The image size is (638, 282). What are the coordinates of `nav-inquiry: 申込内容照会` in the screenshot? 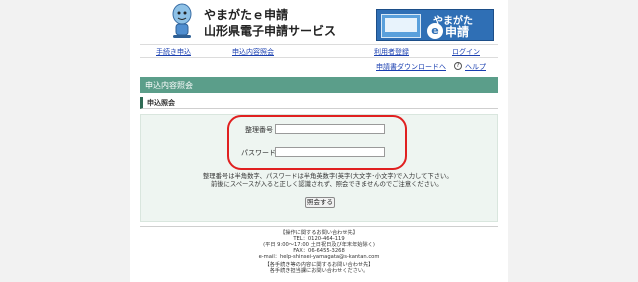 It's located at (253, 52).